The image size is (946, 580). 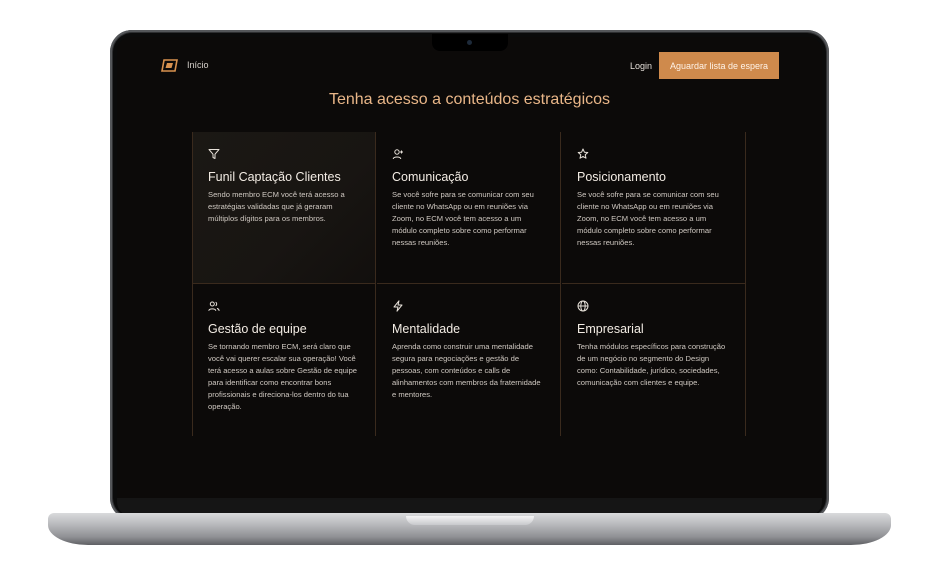 I want to click on feature-card-title: Gestão de equipe, so click(x=257, y=329).